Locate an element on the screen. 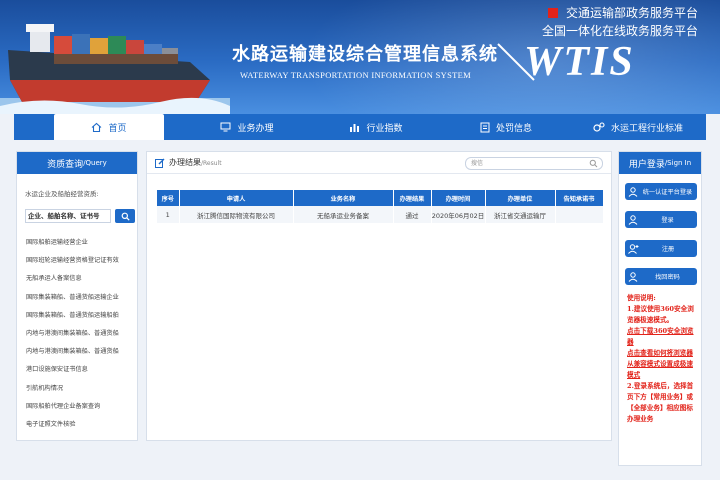 The width and height of the screenshot is (720, 480). query-search-button is located at coordinates (125, 216).